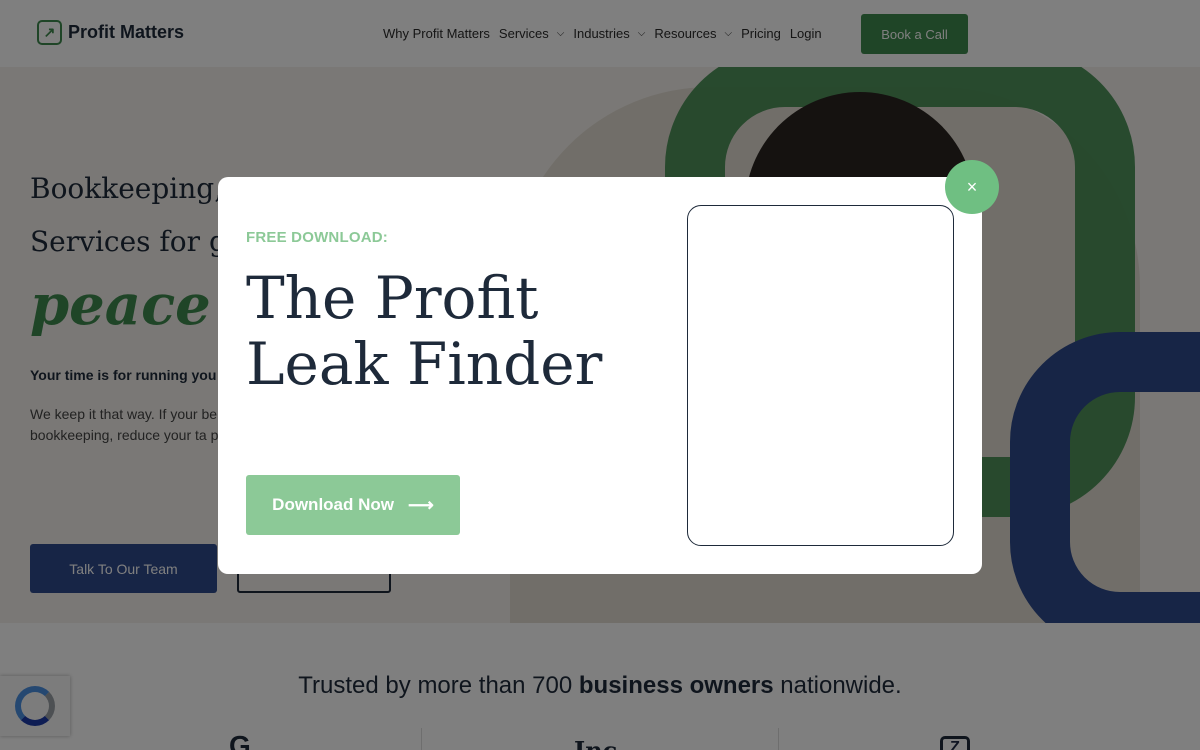  I want to click on close-icon: ×, so click(972, 187).